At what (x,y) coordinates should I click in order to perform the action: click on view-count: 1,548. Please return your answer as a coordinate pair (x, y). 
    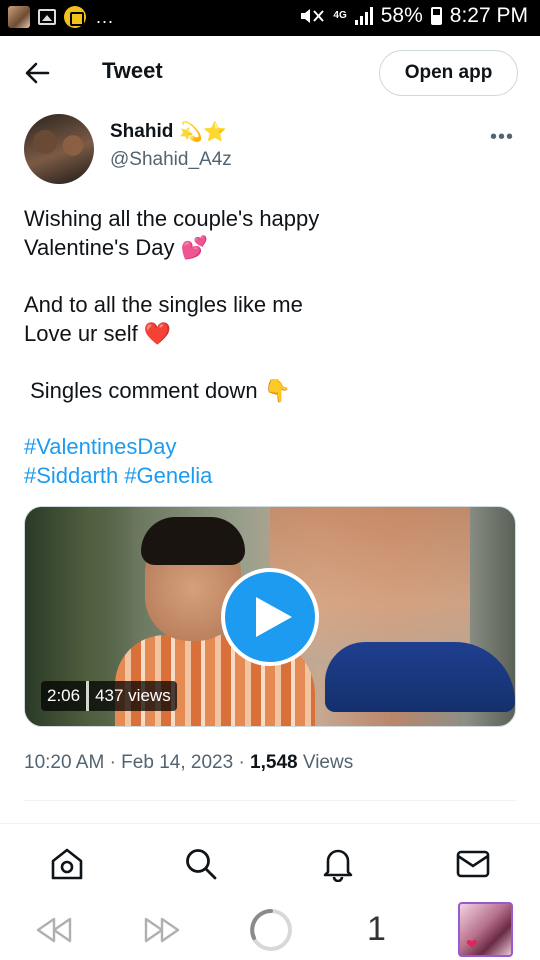
    Looking at the image, I should click on (274, 762).